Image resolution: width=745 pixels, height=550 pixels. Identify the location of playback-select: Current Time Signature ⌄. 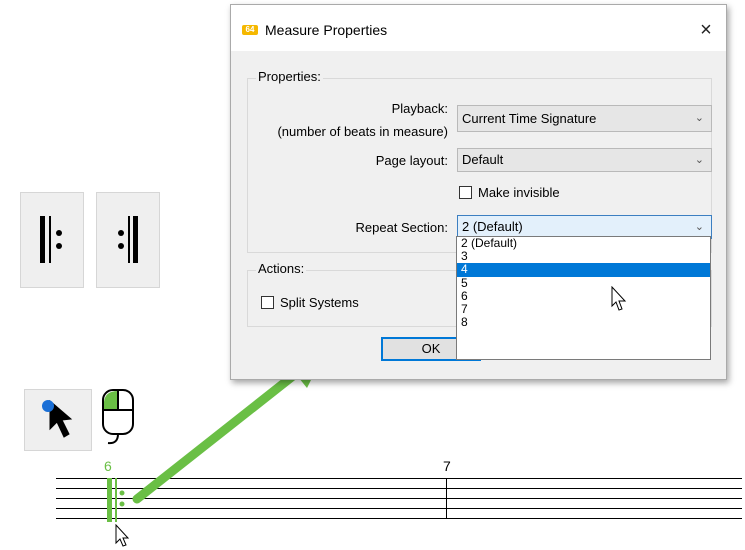
(584, 118).